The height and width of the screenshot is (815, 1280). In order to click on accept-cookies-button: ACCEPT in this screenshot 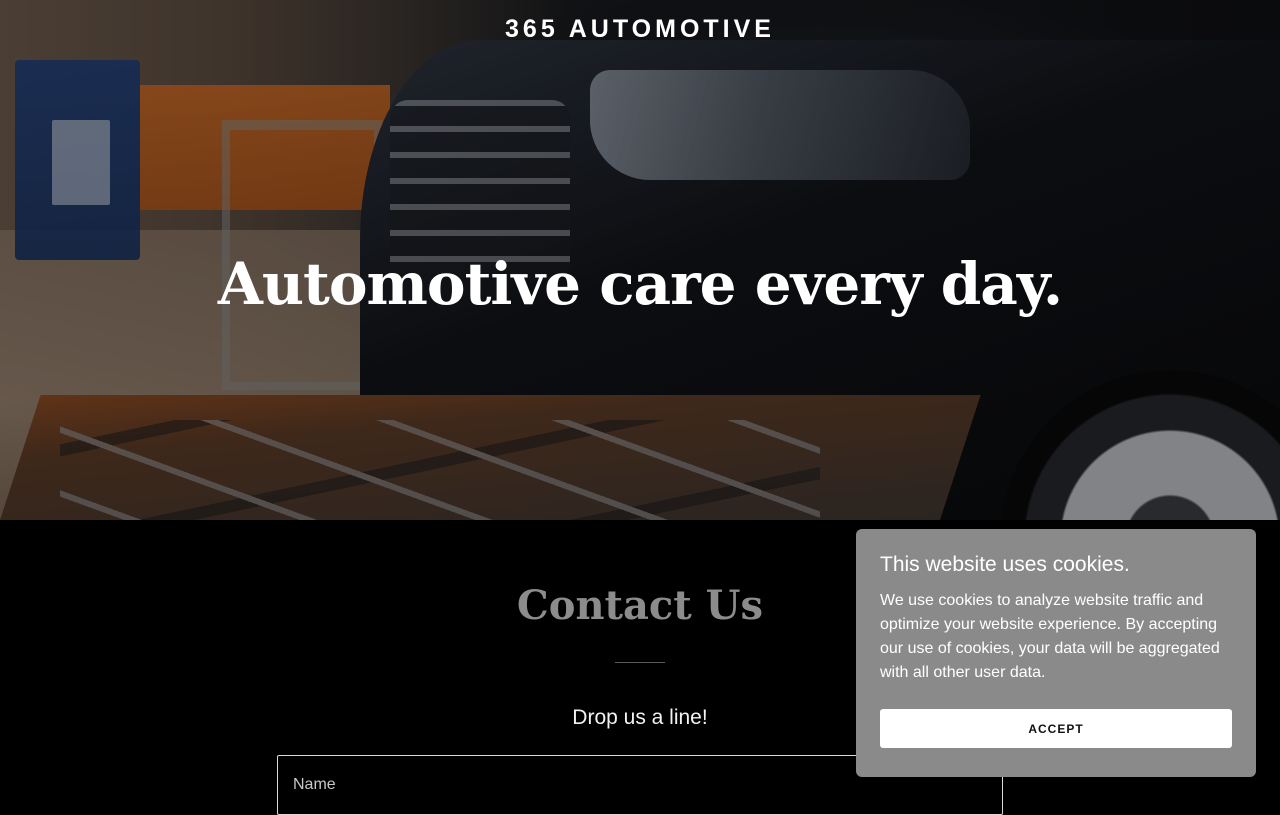, I will do `click(1056, 728)`.